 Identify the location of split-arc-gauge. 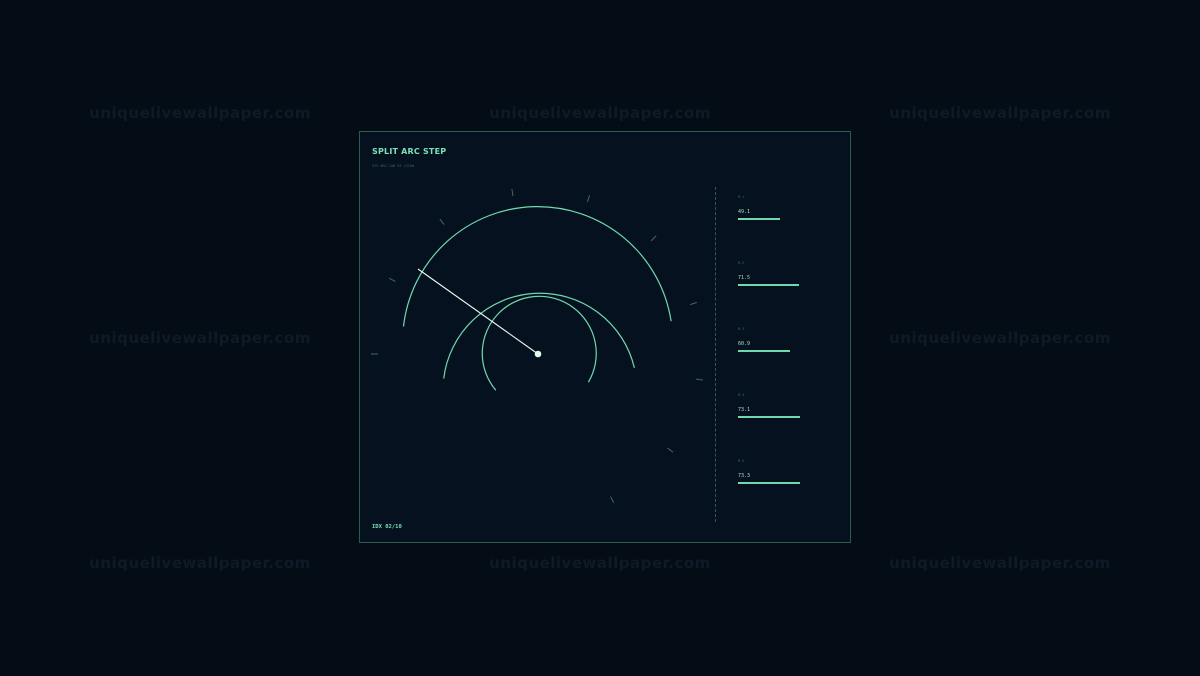
(537, 346).